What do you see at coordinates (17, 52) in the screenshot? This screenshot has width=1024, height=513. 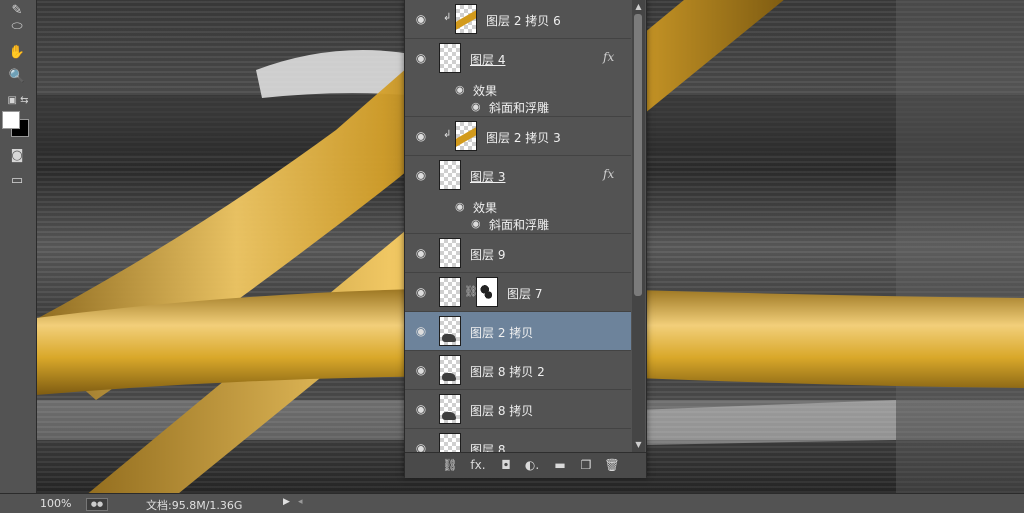 I see `hand-tool-icon: ✋` at bounding box center [17, 52].